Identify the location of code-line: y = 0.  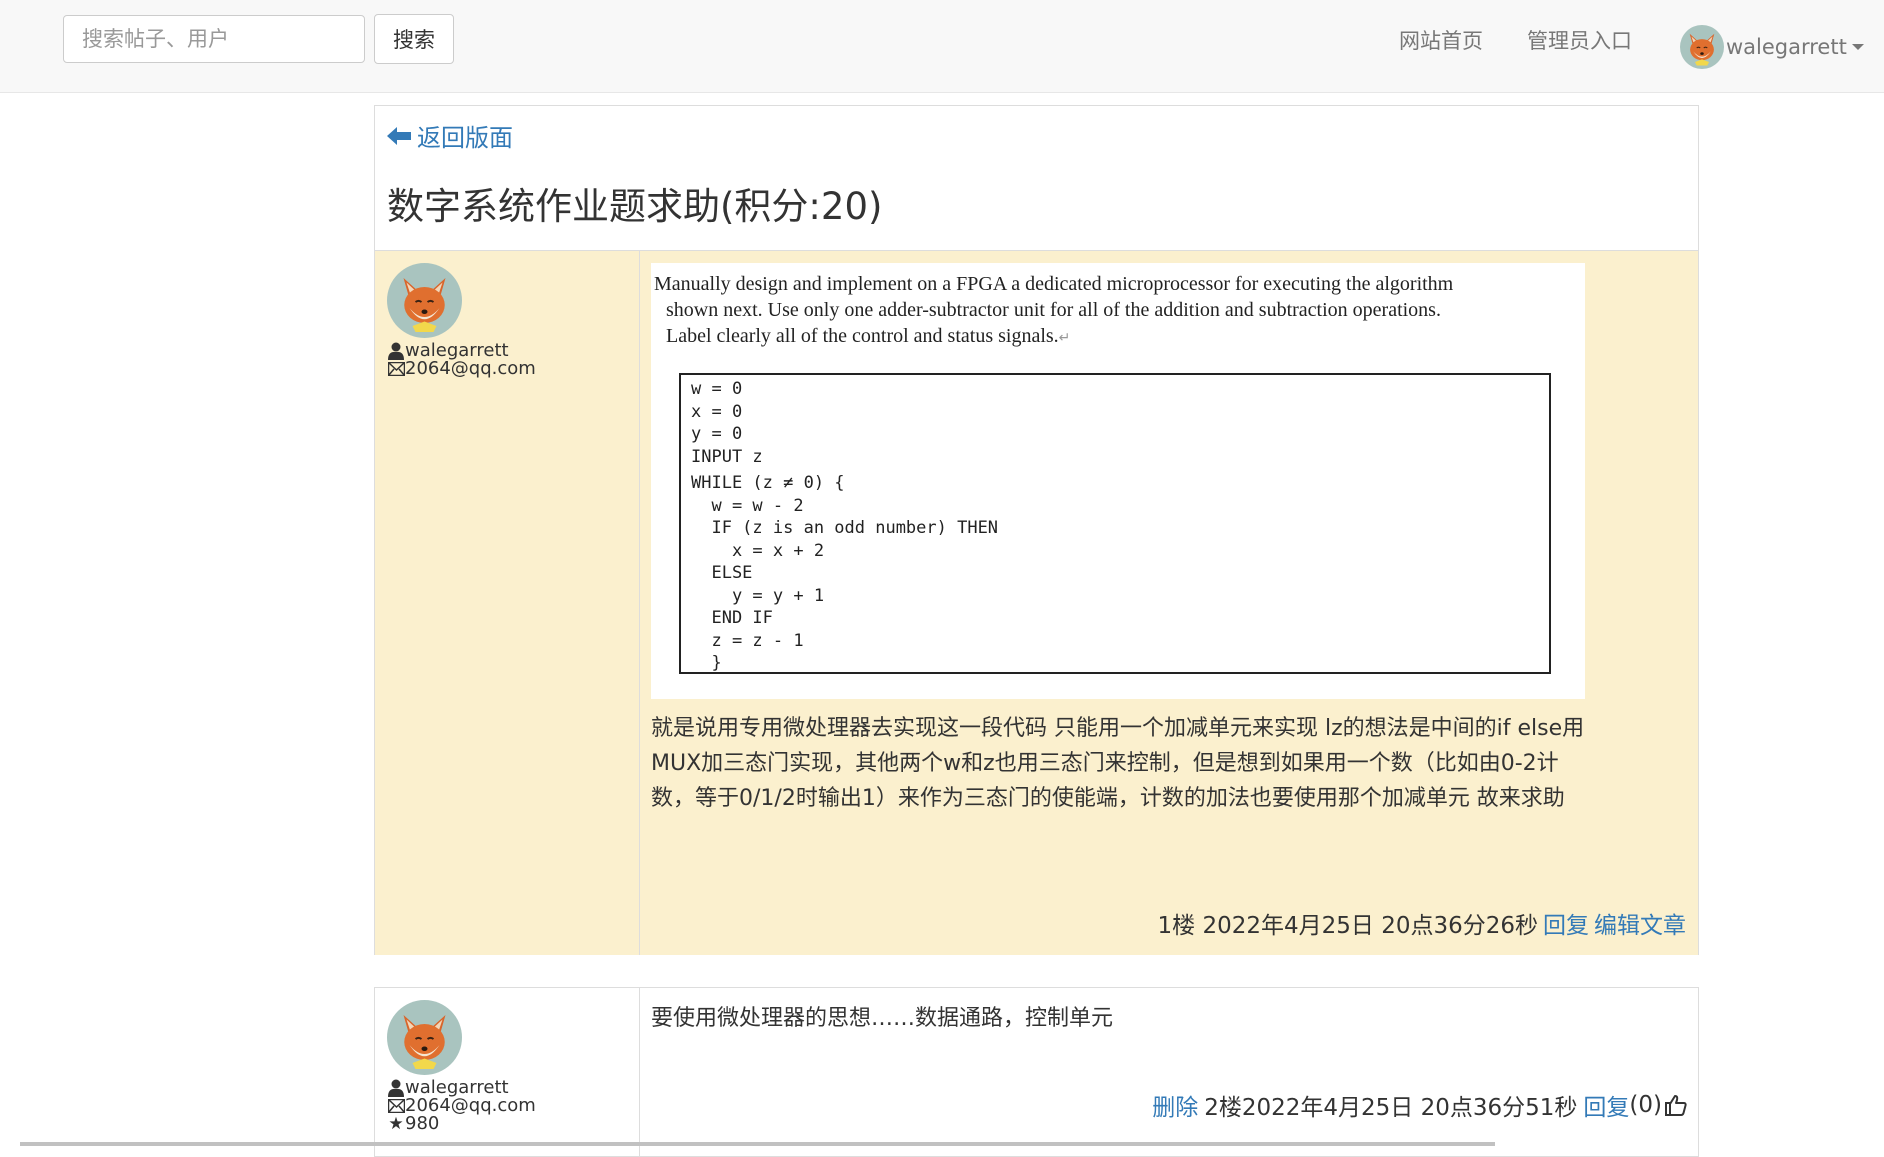
(717, 434).